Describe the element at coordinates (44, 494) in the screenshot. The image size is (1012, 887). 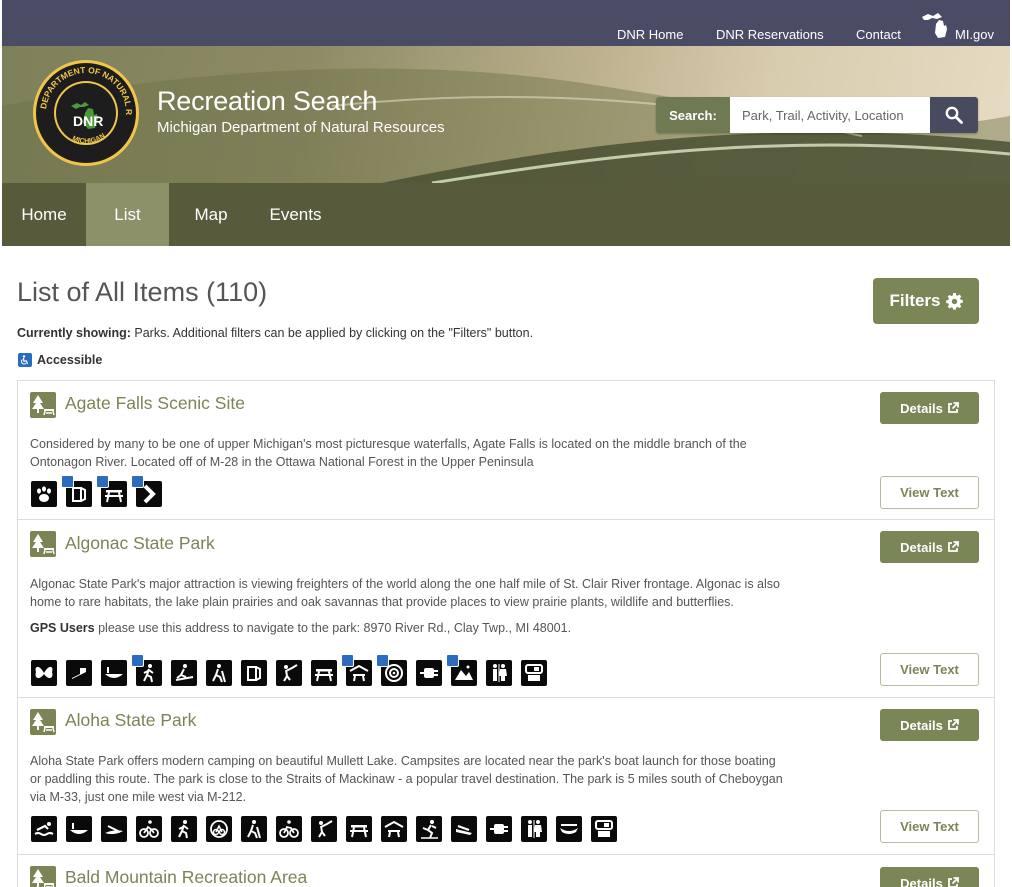
I see `wildlife-viewing-icon` at that location.